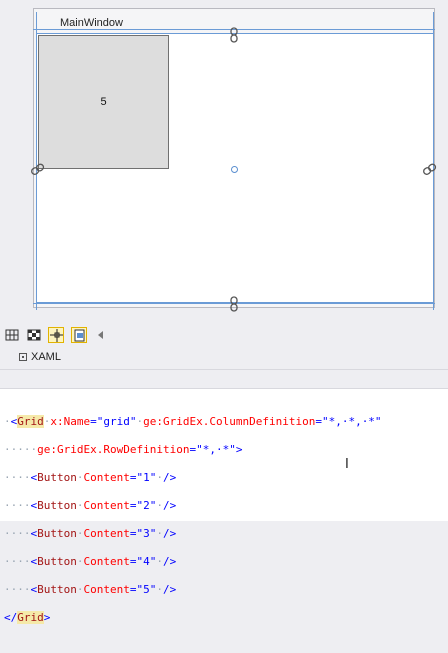 Image resolution: width=448 pixels, height=653 pixels. Describe the element at coordinates (103, 335) in the screenshot. I see `collapse-arrow-icon` at that location.